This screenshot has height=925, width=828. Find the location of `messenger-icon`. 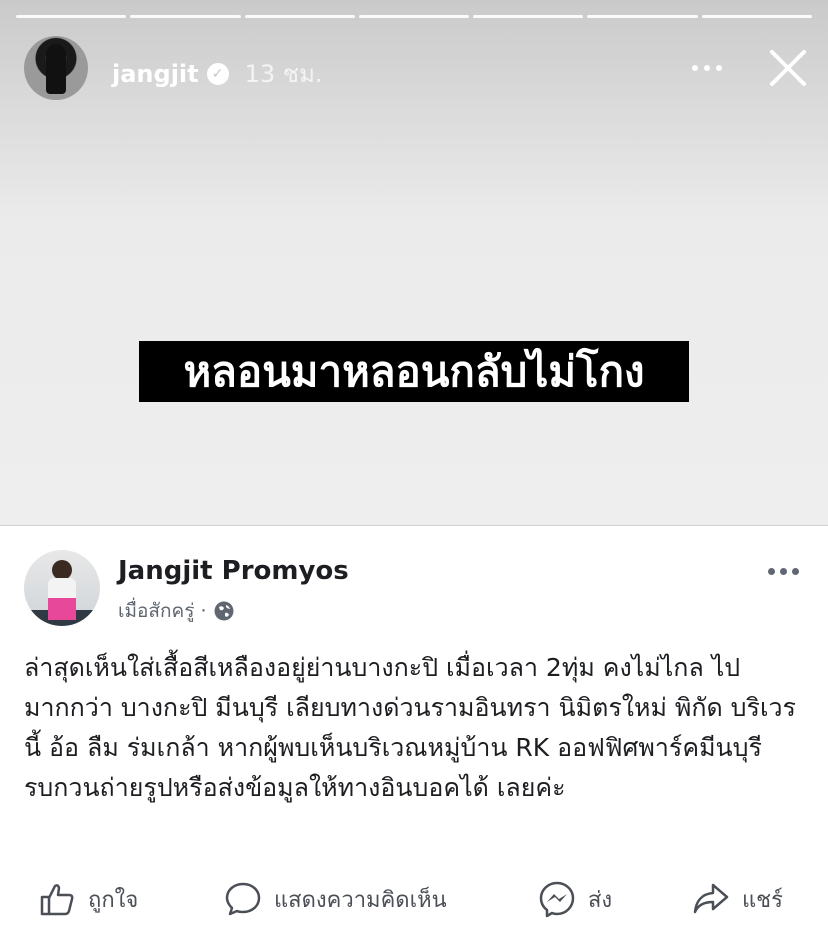

messenger-icon is located at coordinates (557, 899).